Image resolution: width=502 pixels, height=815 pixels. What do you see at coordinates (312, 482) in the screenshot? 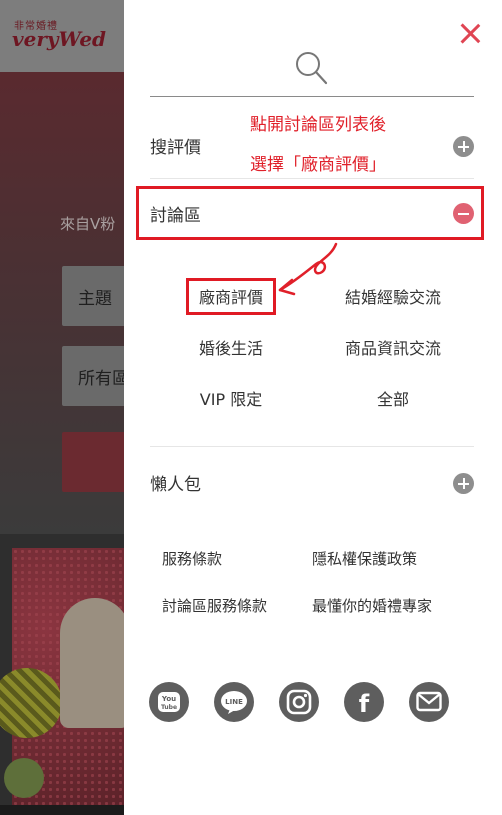
I see `menu-item-guides: 懶人包` at bounding box center [312, 482].